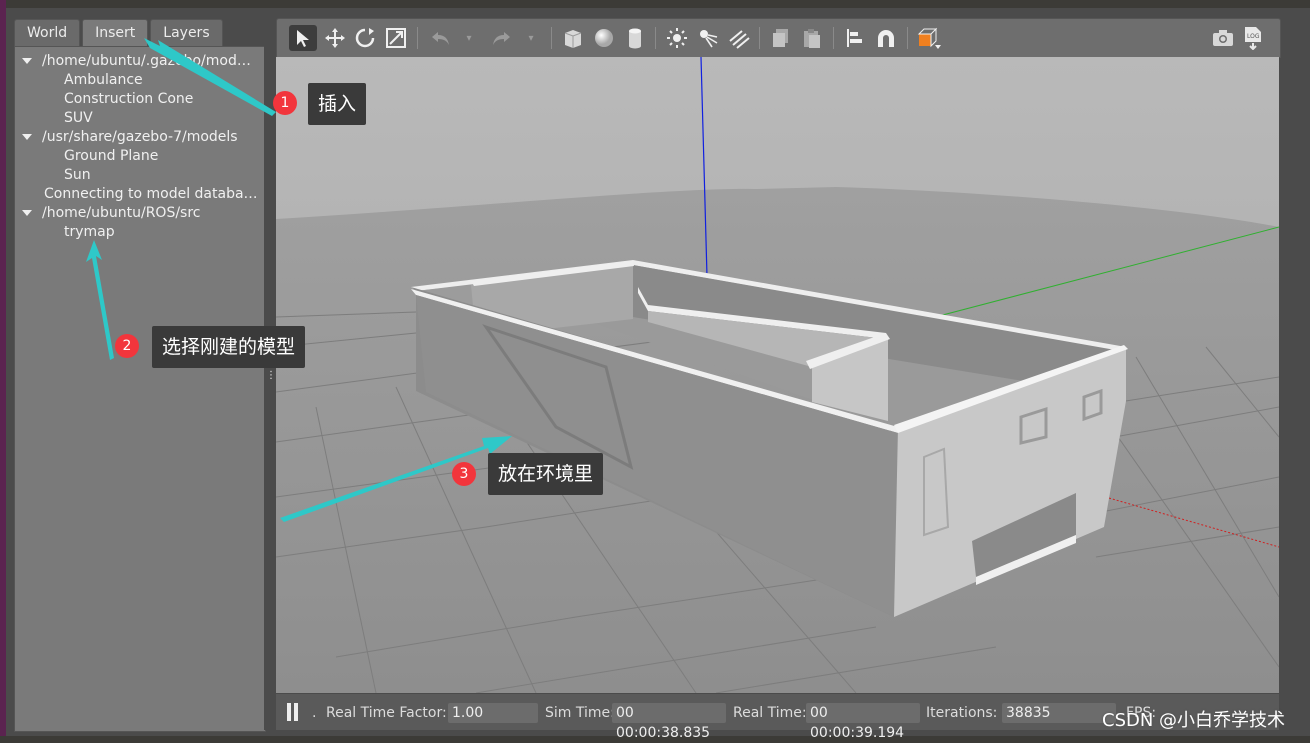 The width and height of the screenshot is (1310, 743). What do you see at coordinates (229, 347) in the screenshot?
I see `annotation-callout-2: 选择刚建的模型` at bounding box center [229, 347].